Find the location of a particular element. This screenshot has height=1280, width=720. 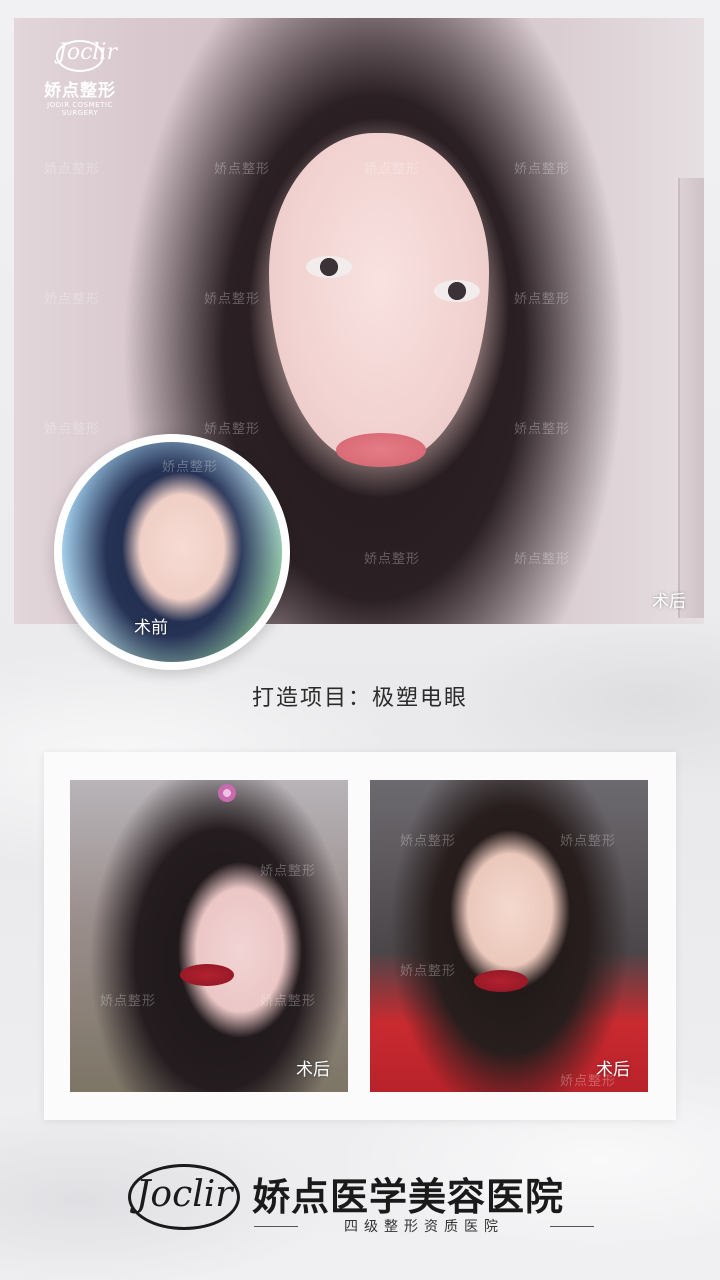

before-photo: 娇点整形 术前 is located at coordinates (172, 552).